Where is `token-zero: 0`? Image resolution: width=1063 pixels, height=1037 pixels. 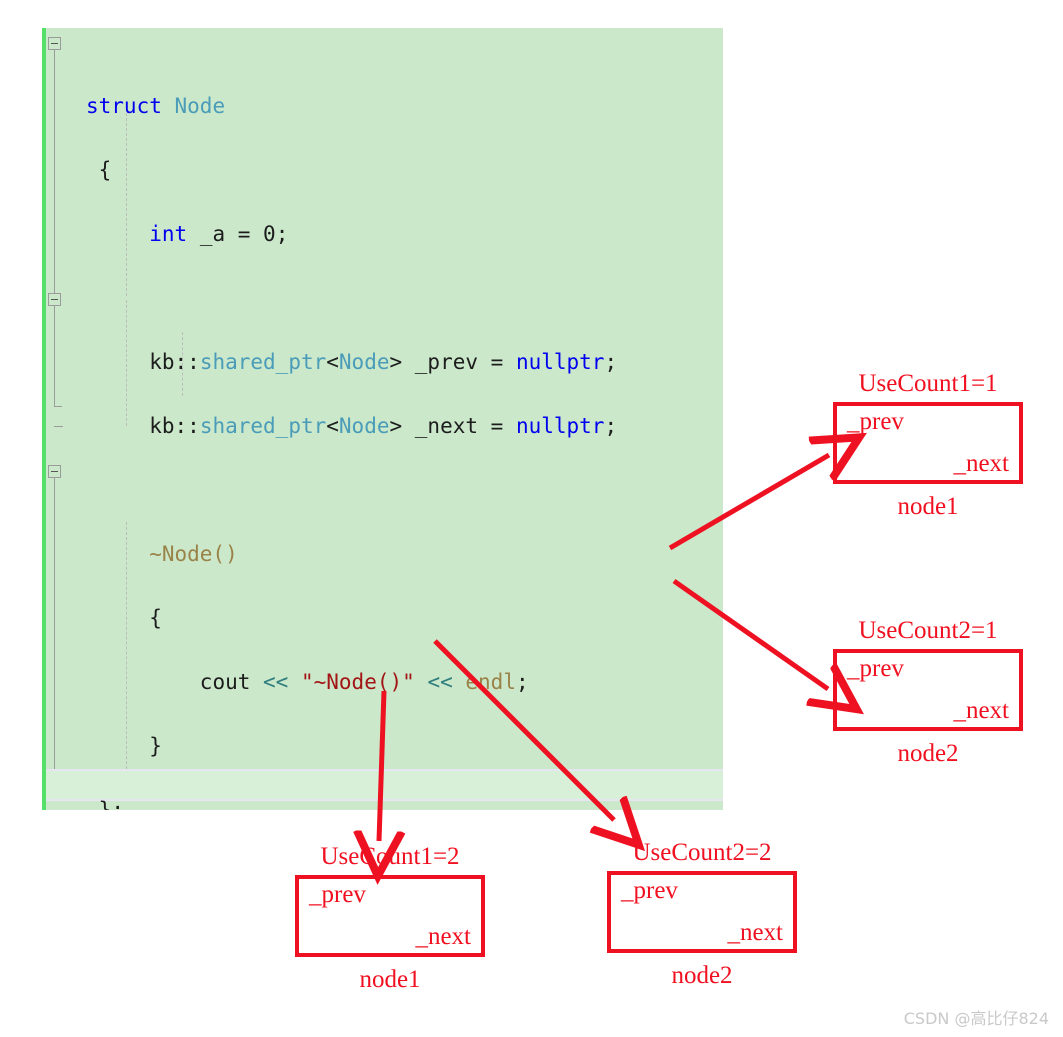 token-zero: 0 is located at coordinates (269, 234).